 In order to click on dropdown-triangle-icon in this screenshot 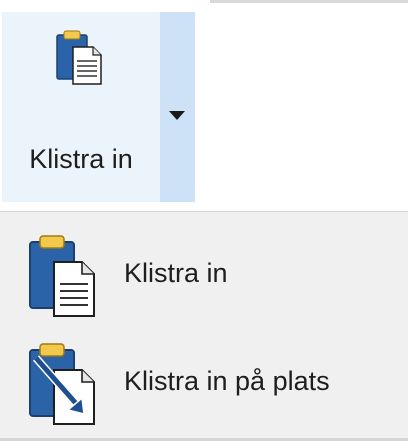, I will do `click(177, 115)`.